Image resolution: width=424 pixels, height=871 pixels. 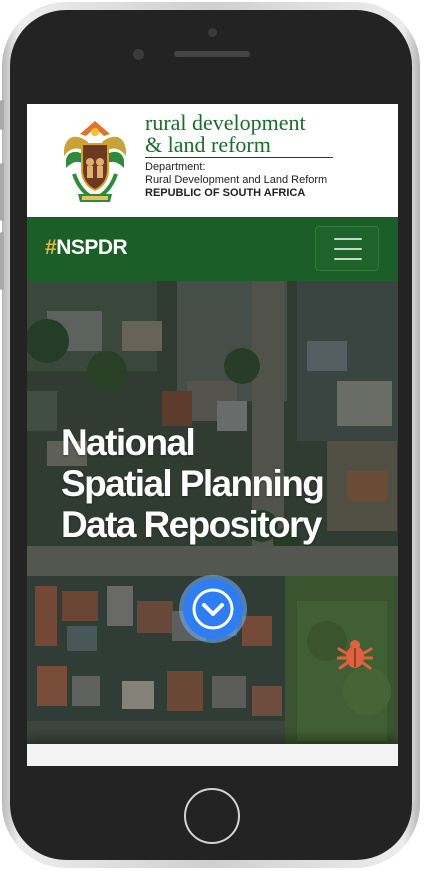 I want to click on earpiece-speaker, so click(x=212, y=54).